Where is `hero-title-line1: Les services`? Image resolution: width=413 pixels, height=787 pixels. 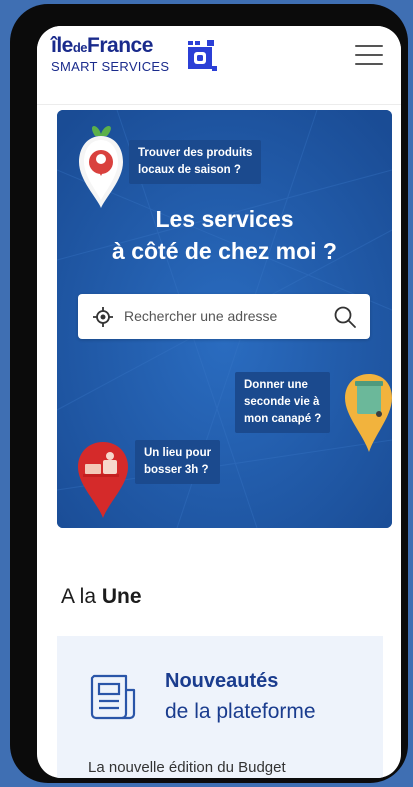 hero-title-line1: Les services is located at coordinates (224, 219).